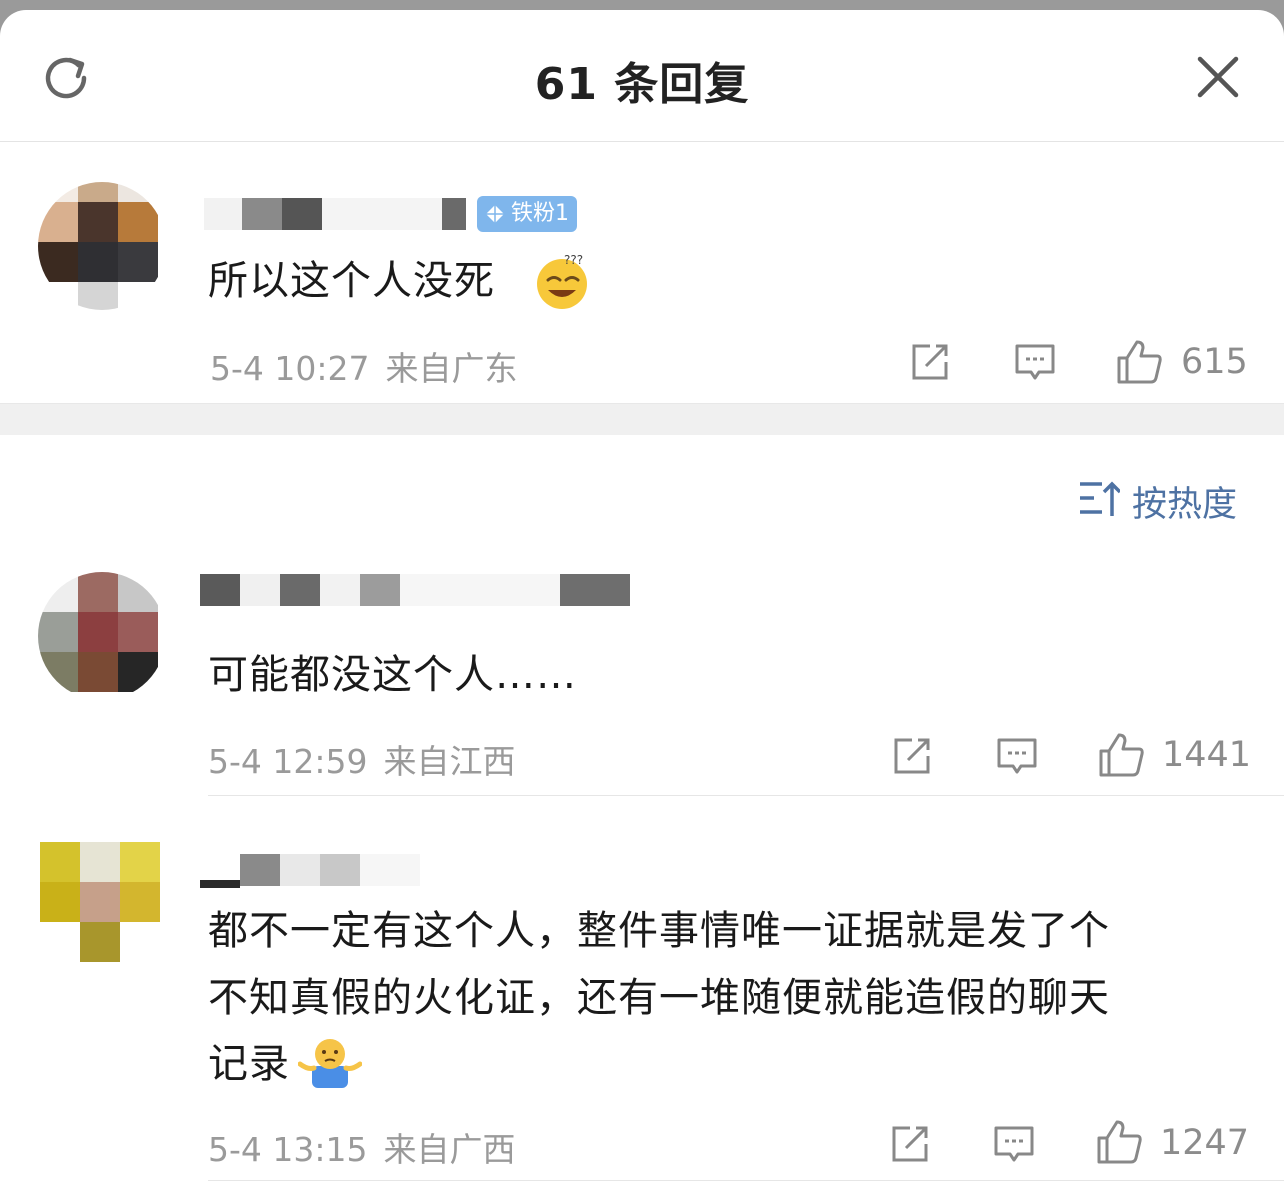  What do you see at coordinates (451, 368) in the screenshot?
I see `comment-location: 来自广东` at bounding box center [451, 368].